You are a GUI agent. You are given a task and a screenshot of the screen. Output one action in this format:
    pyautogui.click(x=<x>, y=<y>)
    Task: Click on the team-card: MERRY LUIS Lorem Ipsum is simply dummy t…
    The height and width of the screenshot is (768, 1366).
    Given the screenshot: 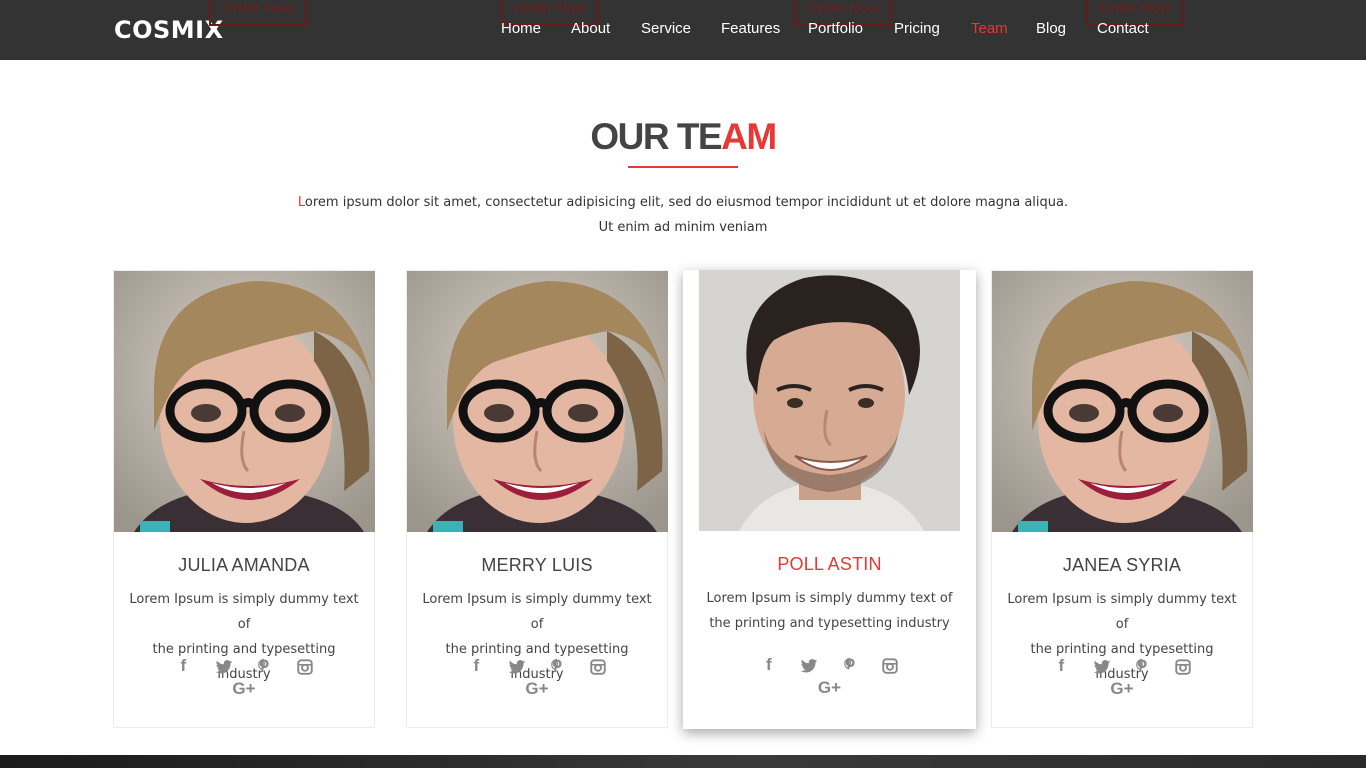 What is the action you would take?
    pyautogui.click(x=537, y=499)
    